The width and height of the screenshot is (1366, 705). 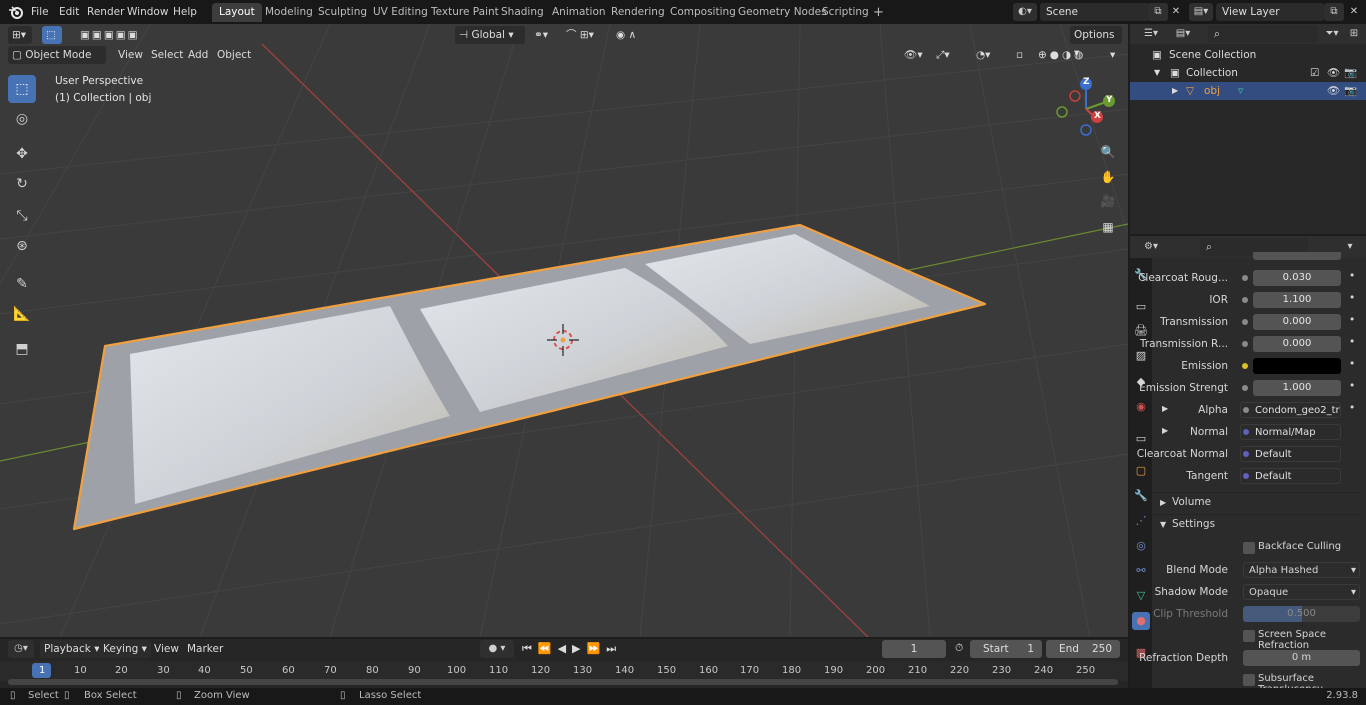 What do you see at coordinates (1245, 366) in the screenshot?
I see `color-socket-dot-icon` at bounding box center [1245, 366].